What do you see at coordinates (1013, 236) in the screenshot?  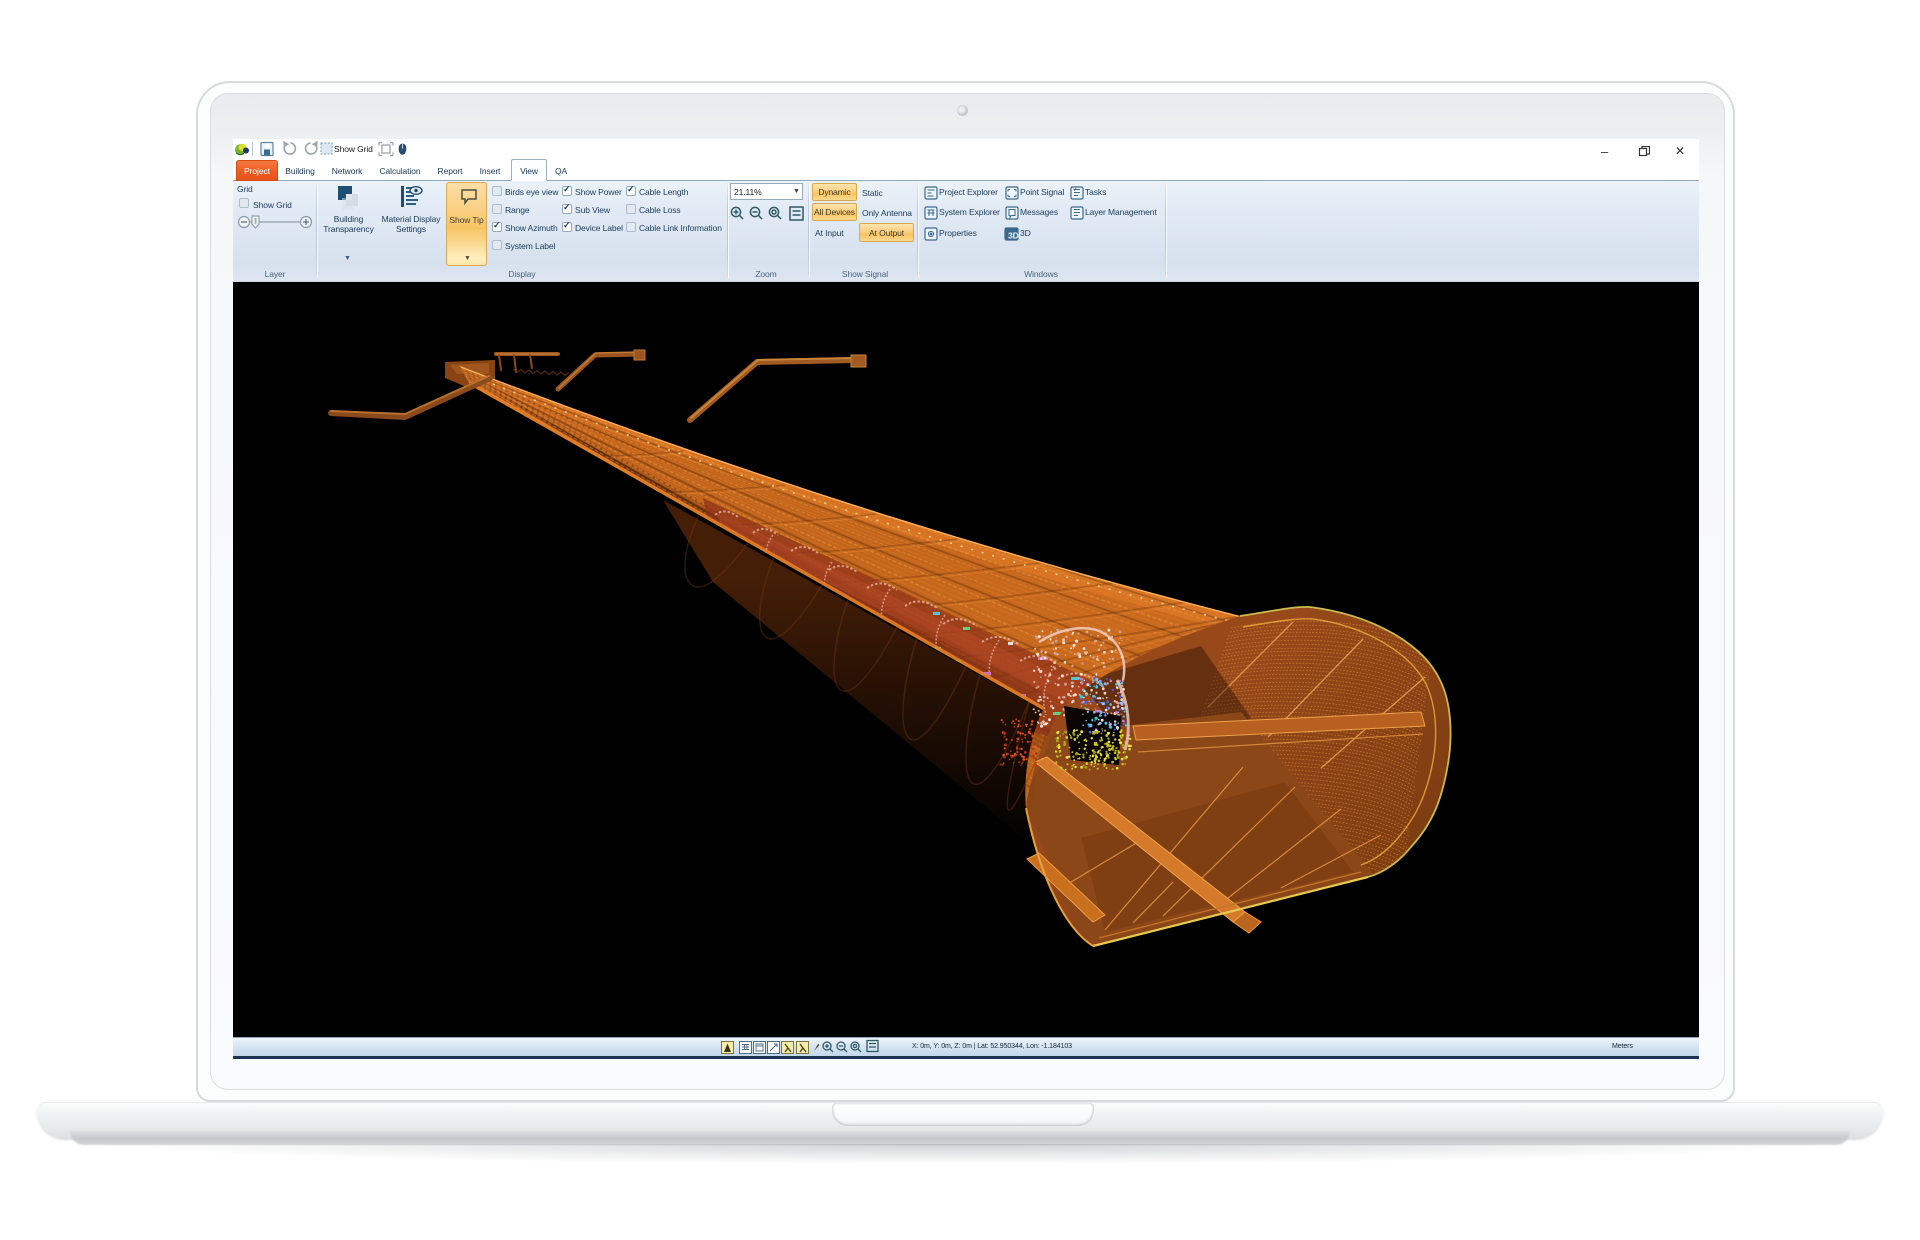 I see `svg-text: 3D` at bounding box center [1013, 236].